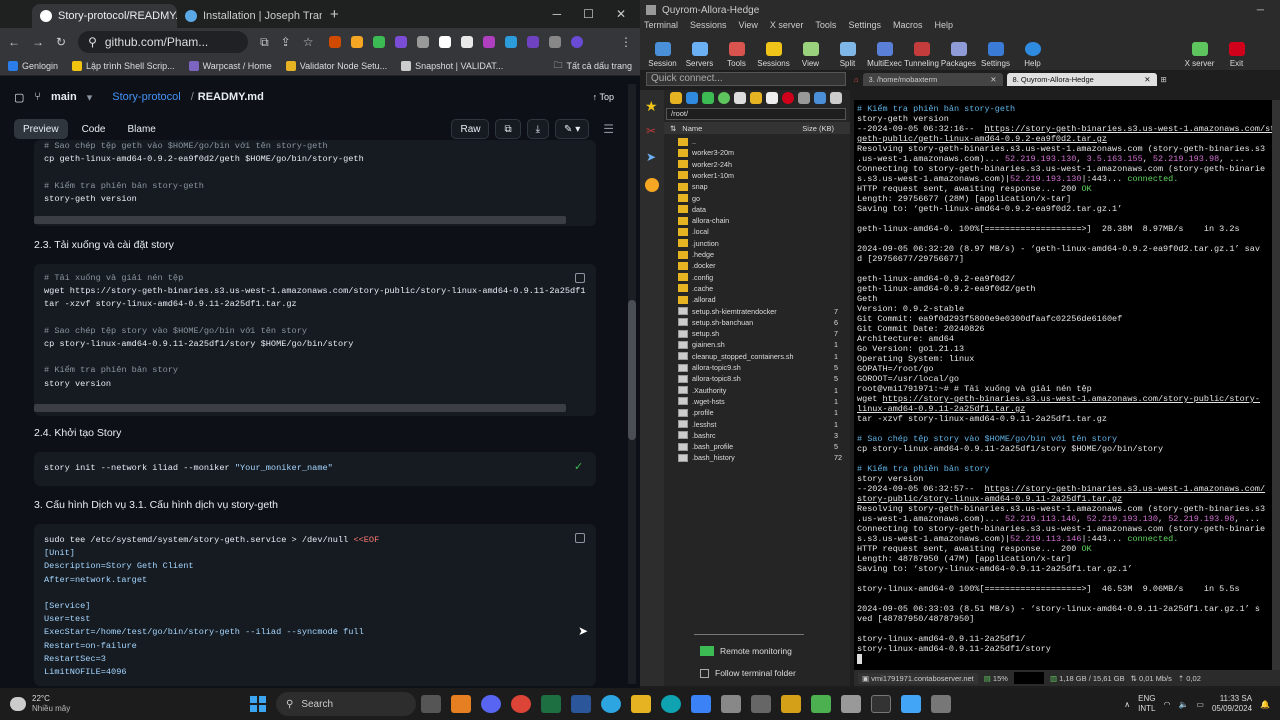 The width and height of the screenshot is (1280, 720). Describe the element at coordinates (763, 175) in the screenshot. I see `file-row: worker1-10m` at that location.